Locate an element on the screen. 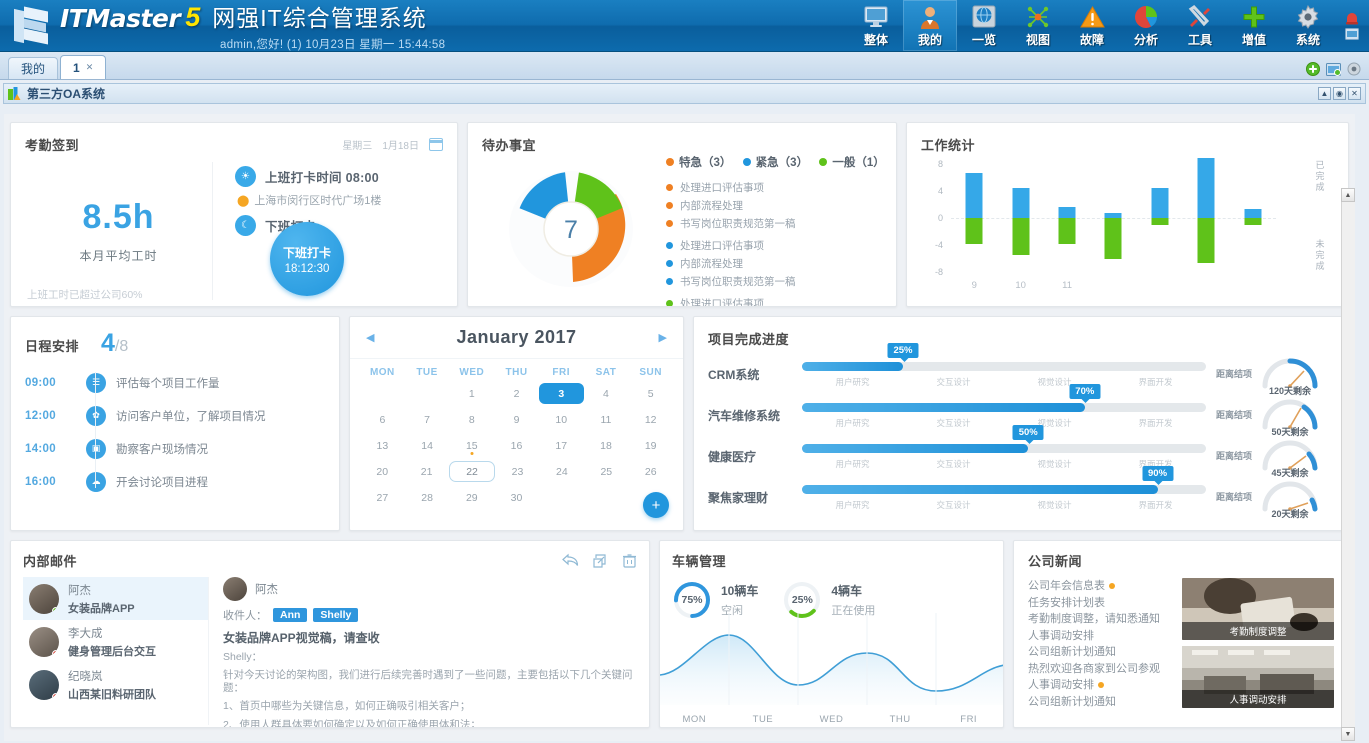 This screenshot has width=1369, height=743. mail-list-item: 纪晓岚 山西某旧料研团队 is located at coordinates (115, 684).